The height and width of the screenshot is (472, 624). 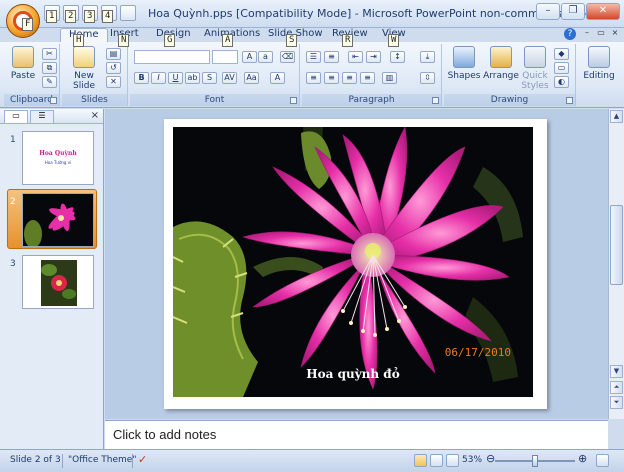 I want to click on close-button: ✕, so click(x=603, y=11).